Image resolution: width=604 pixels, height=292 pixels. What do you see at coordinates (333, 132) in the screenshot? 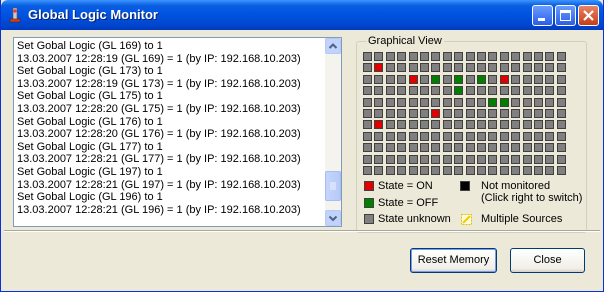
I see `log-scrollbar` at bounding box center [333, 132].